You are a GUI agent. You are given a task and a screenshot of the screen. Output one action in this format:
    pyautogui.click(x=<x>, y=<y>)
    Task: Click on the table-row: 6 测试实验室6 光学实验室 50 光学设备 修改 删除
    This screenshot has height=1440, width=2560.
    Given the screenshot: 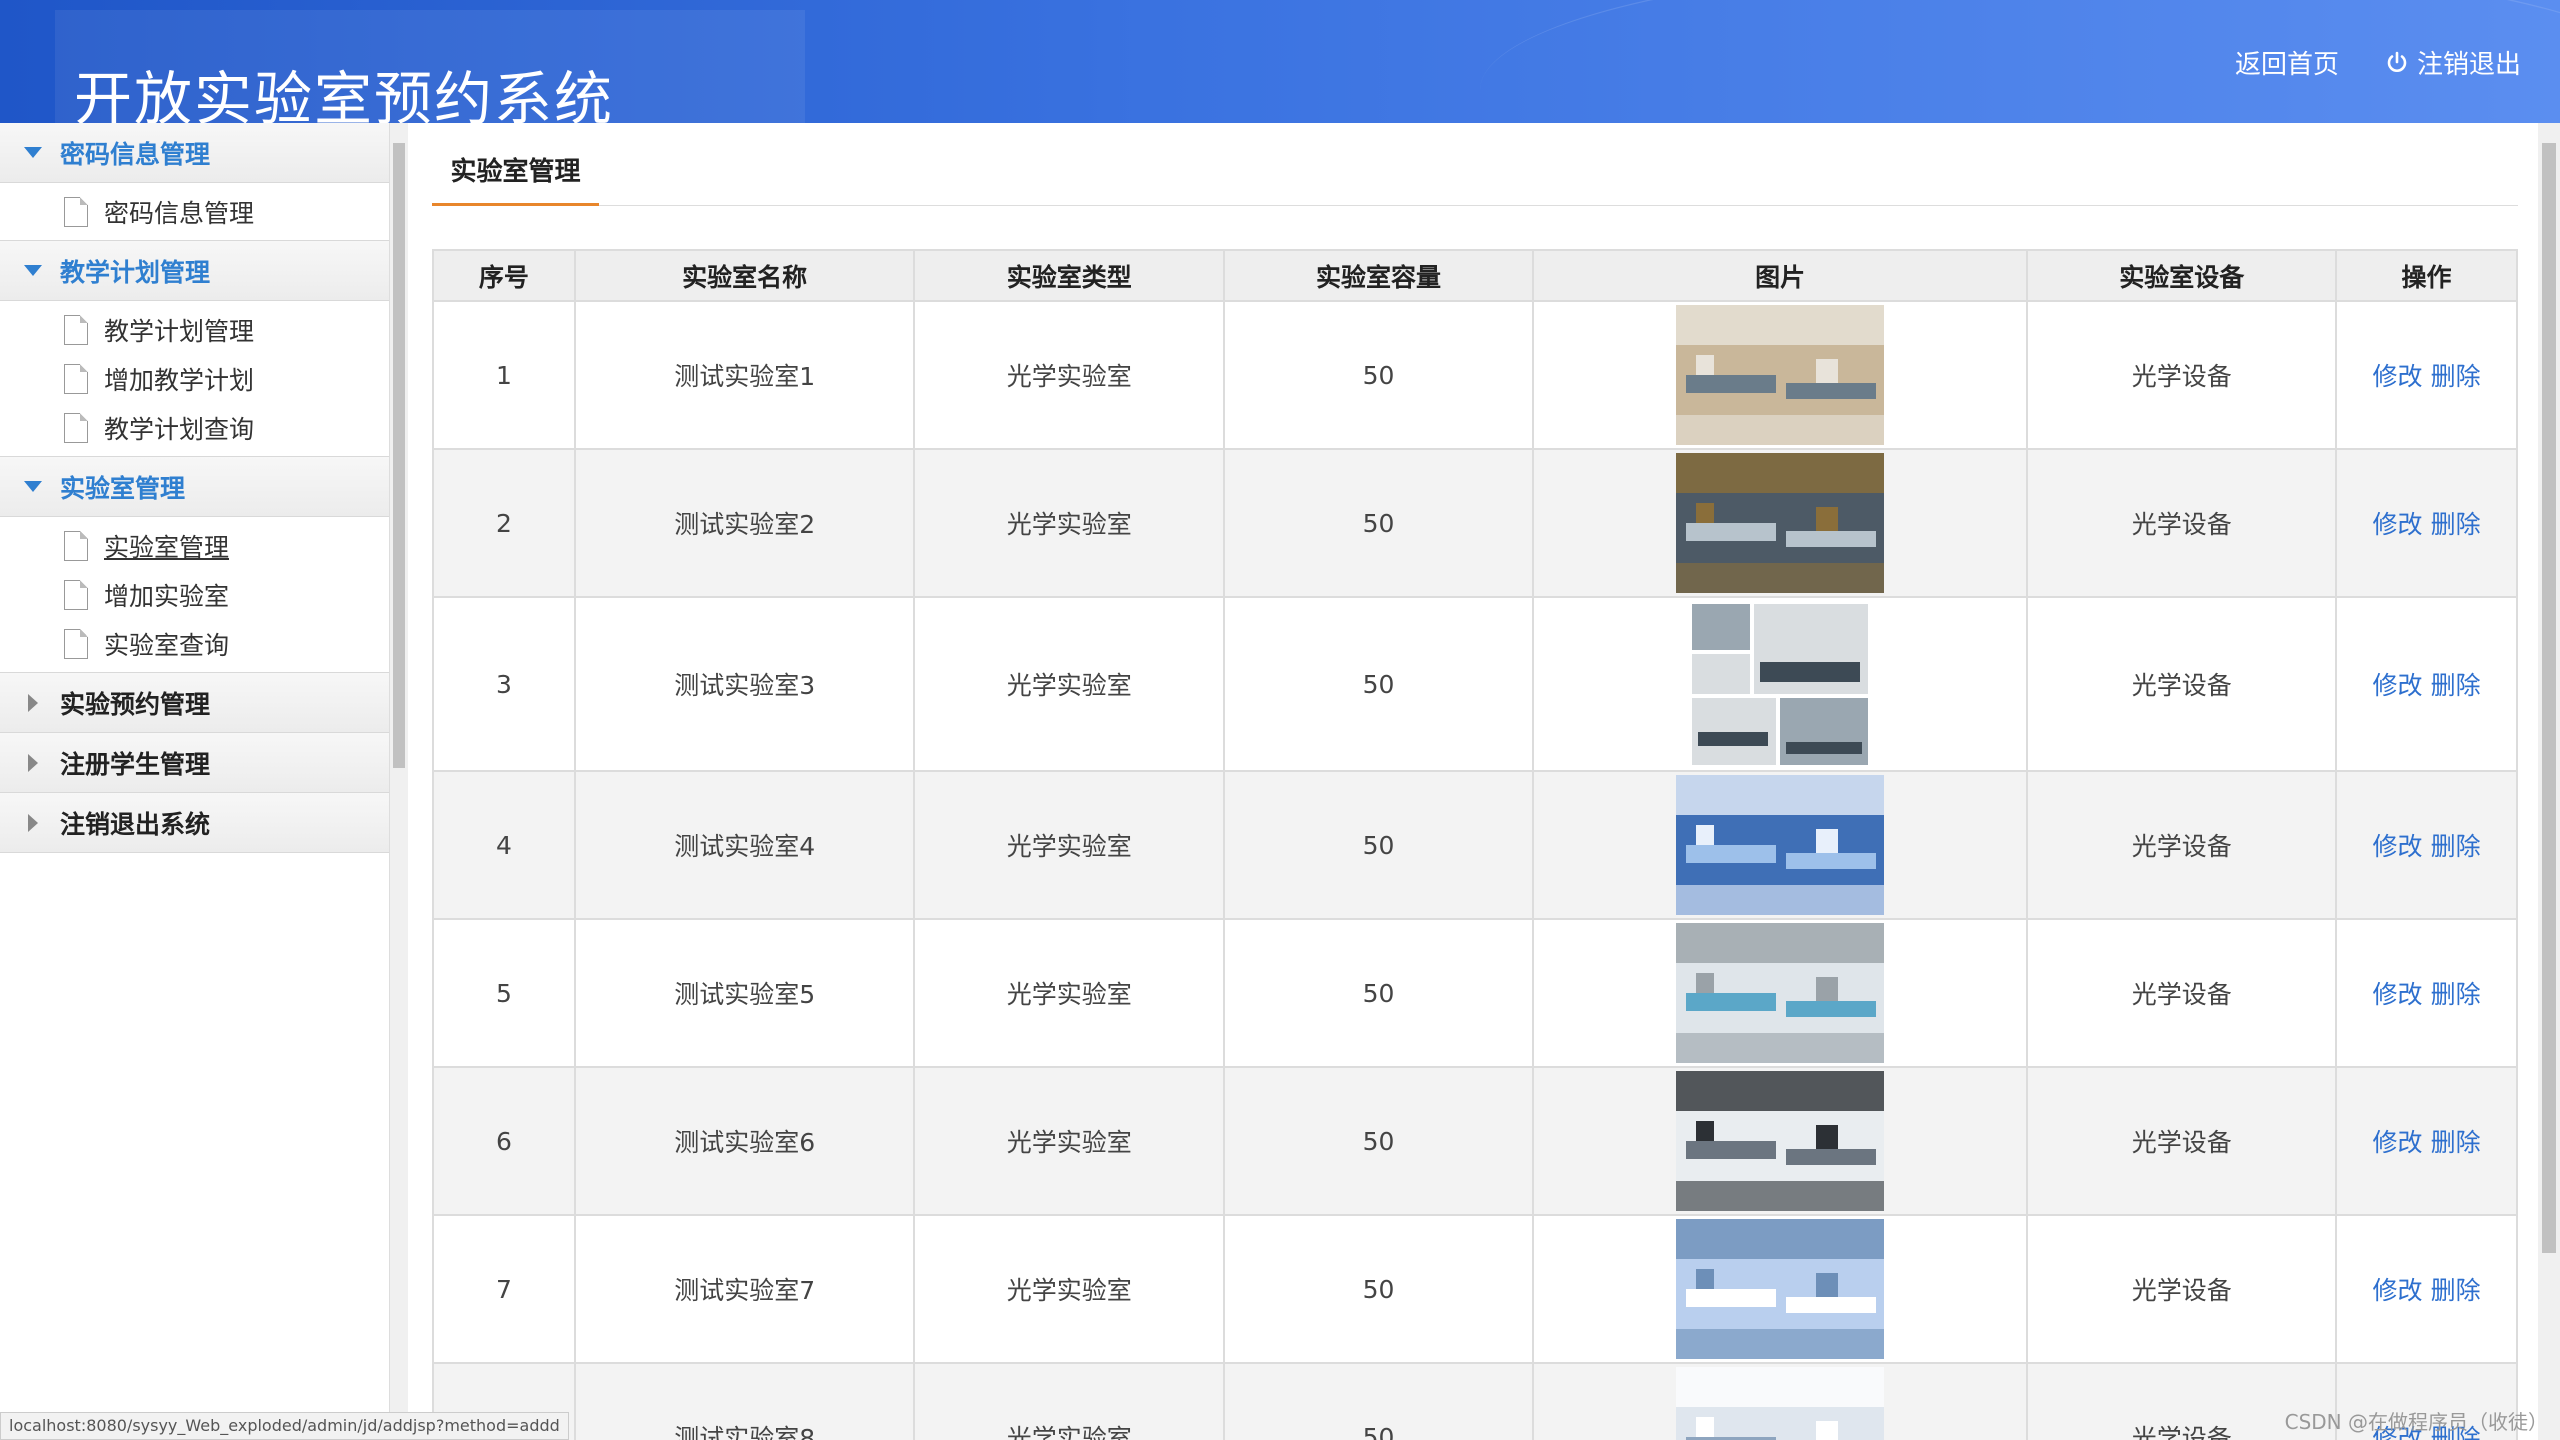 What is the action you would take?
    pyautogui.click(x=1475, y=1141)
    